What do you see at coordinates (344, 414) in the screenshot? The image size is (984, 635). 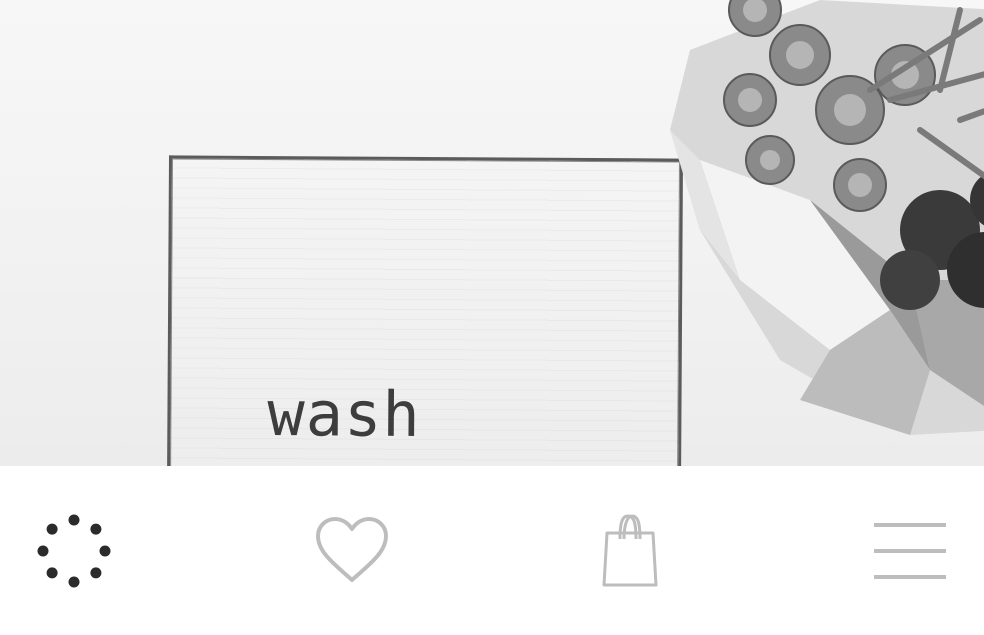 I see `sign-word: wash` at bounding box center [344, 414].